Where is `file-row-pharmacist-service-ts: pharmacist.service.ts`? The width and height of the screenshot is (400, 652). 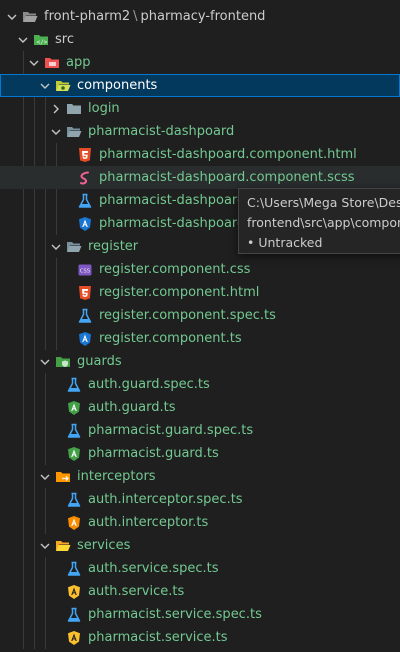 file-row-pharmacist-service-ts: pharmacist.service.ts is located at coordinates (200, 637).